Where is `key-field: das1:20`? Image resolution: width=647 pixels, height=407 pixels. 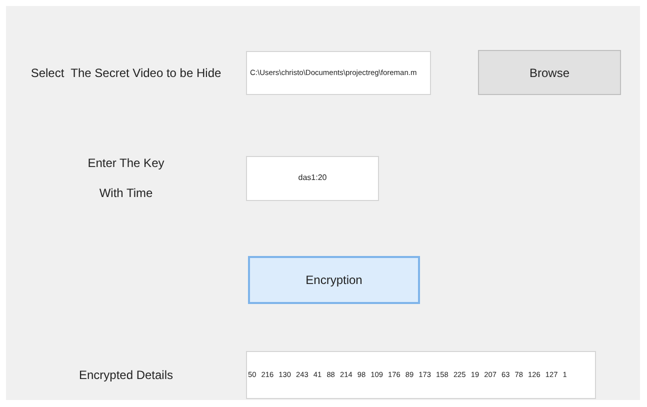 key-field: das1:20 is located at coordinates (312, 178).